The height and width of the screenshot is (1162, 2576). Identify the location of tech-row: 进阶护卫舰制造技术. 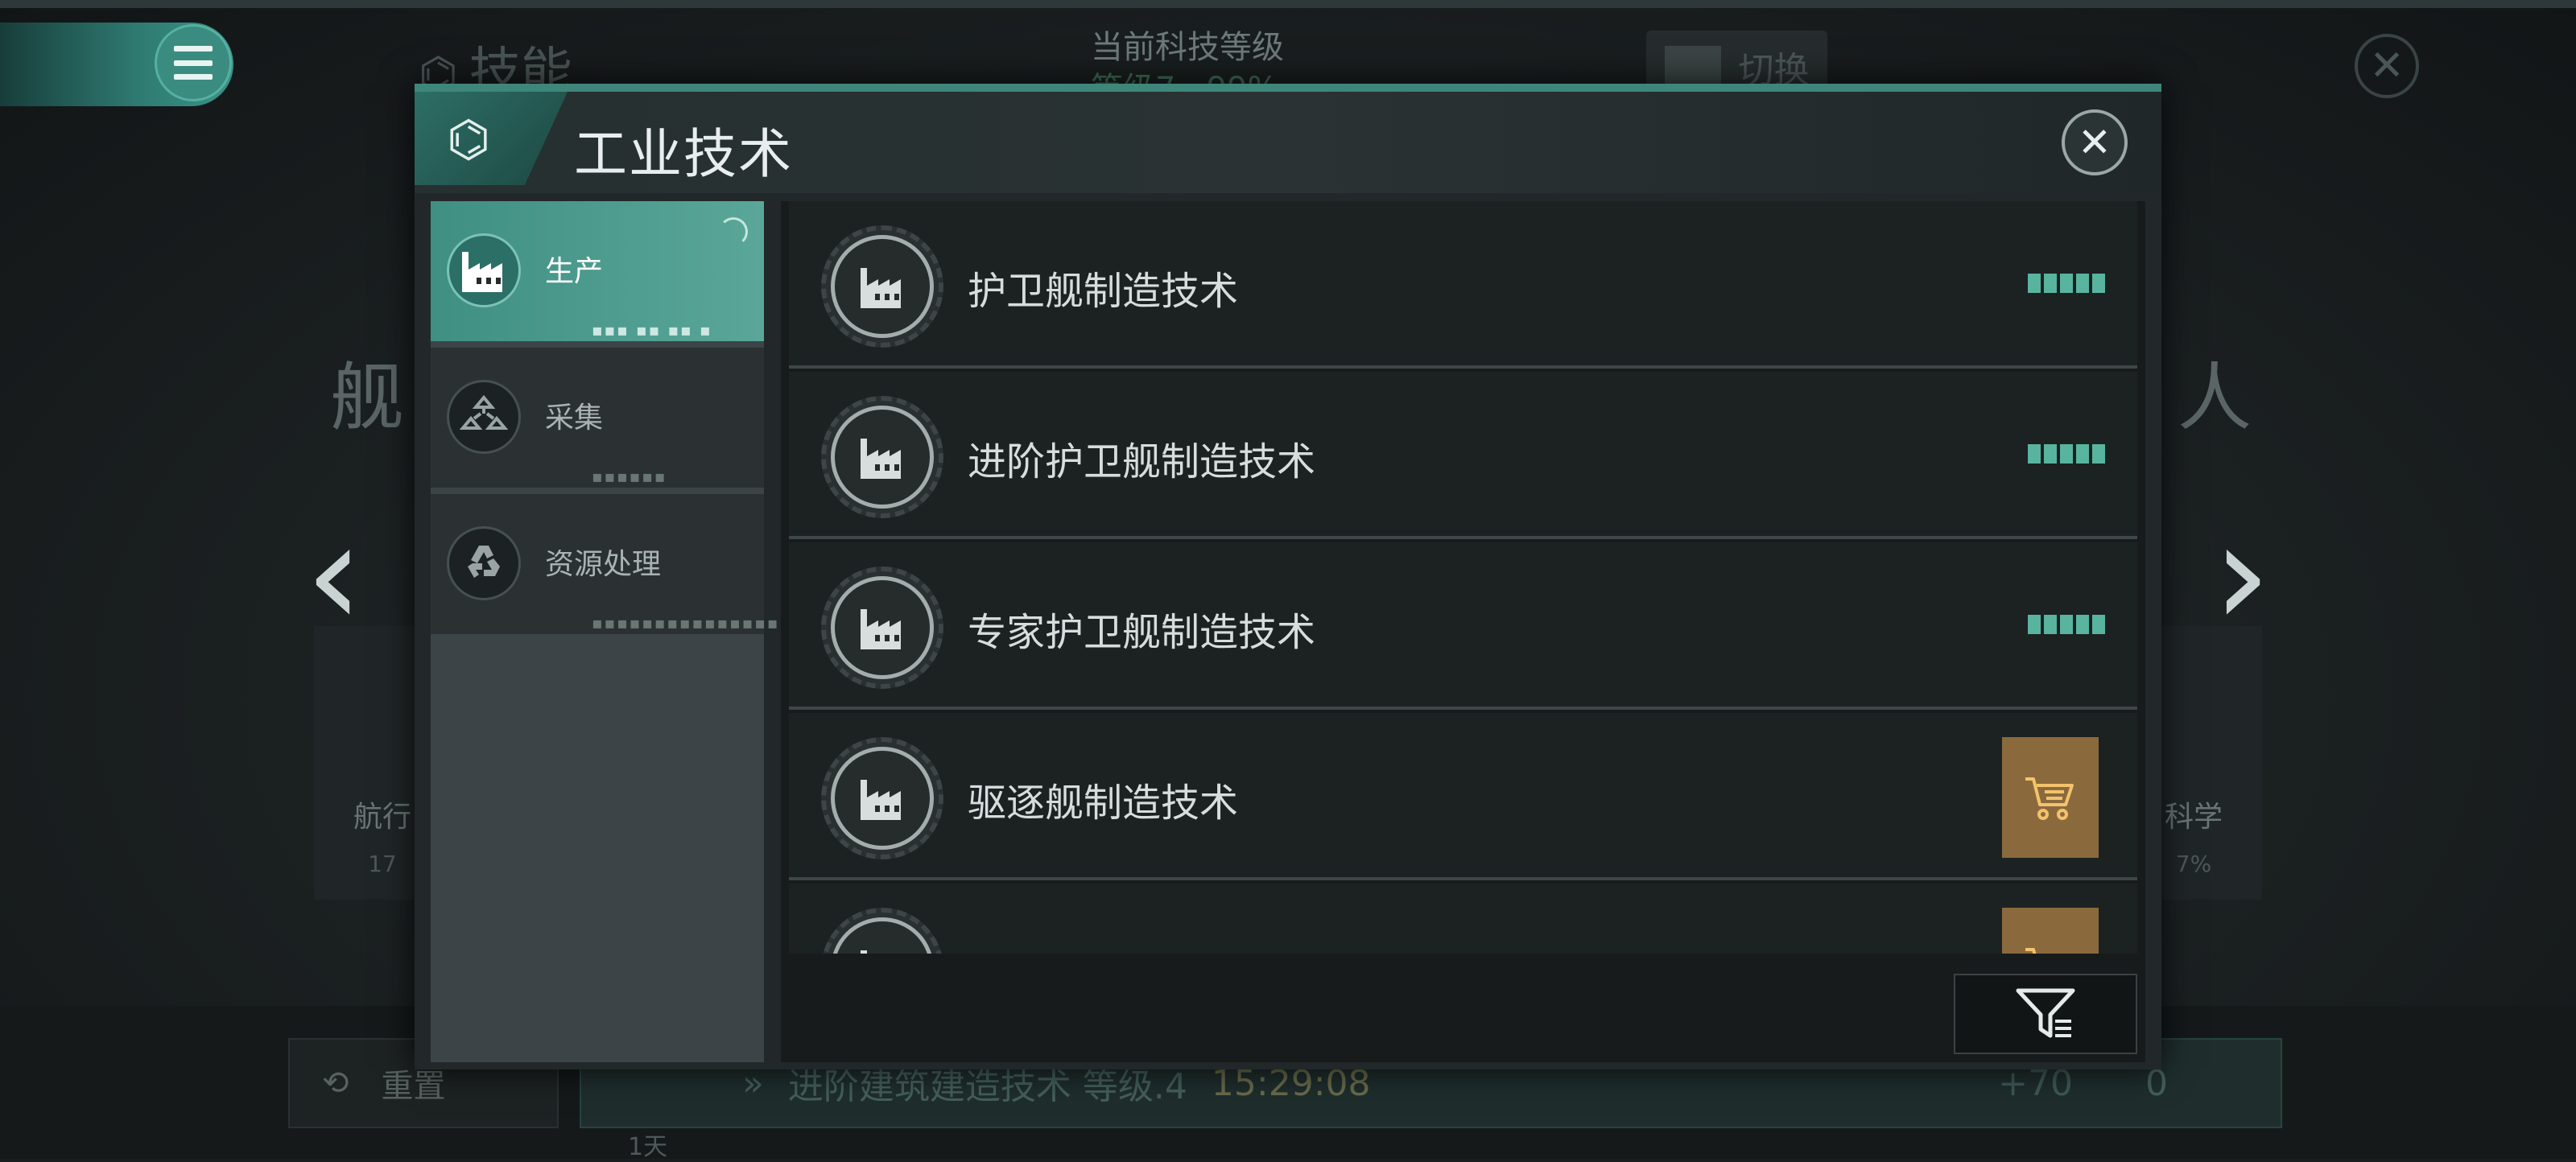
(1463, 455).